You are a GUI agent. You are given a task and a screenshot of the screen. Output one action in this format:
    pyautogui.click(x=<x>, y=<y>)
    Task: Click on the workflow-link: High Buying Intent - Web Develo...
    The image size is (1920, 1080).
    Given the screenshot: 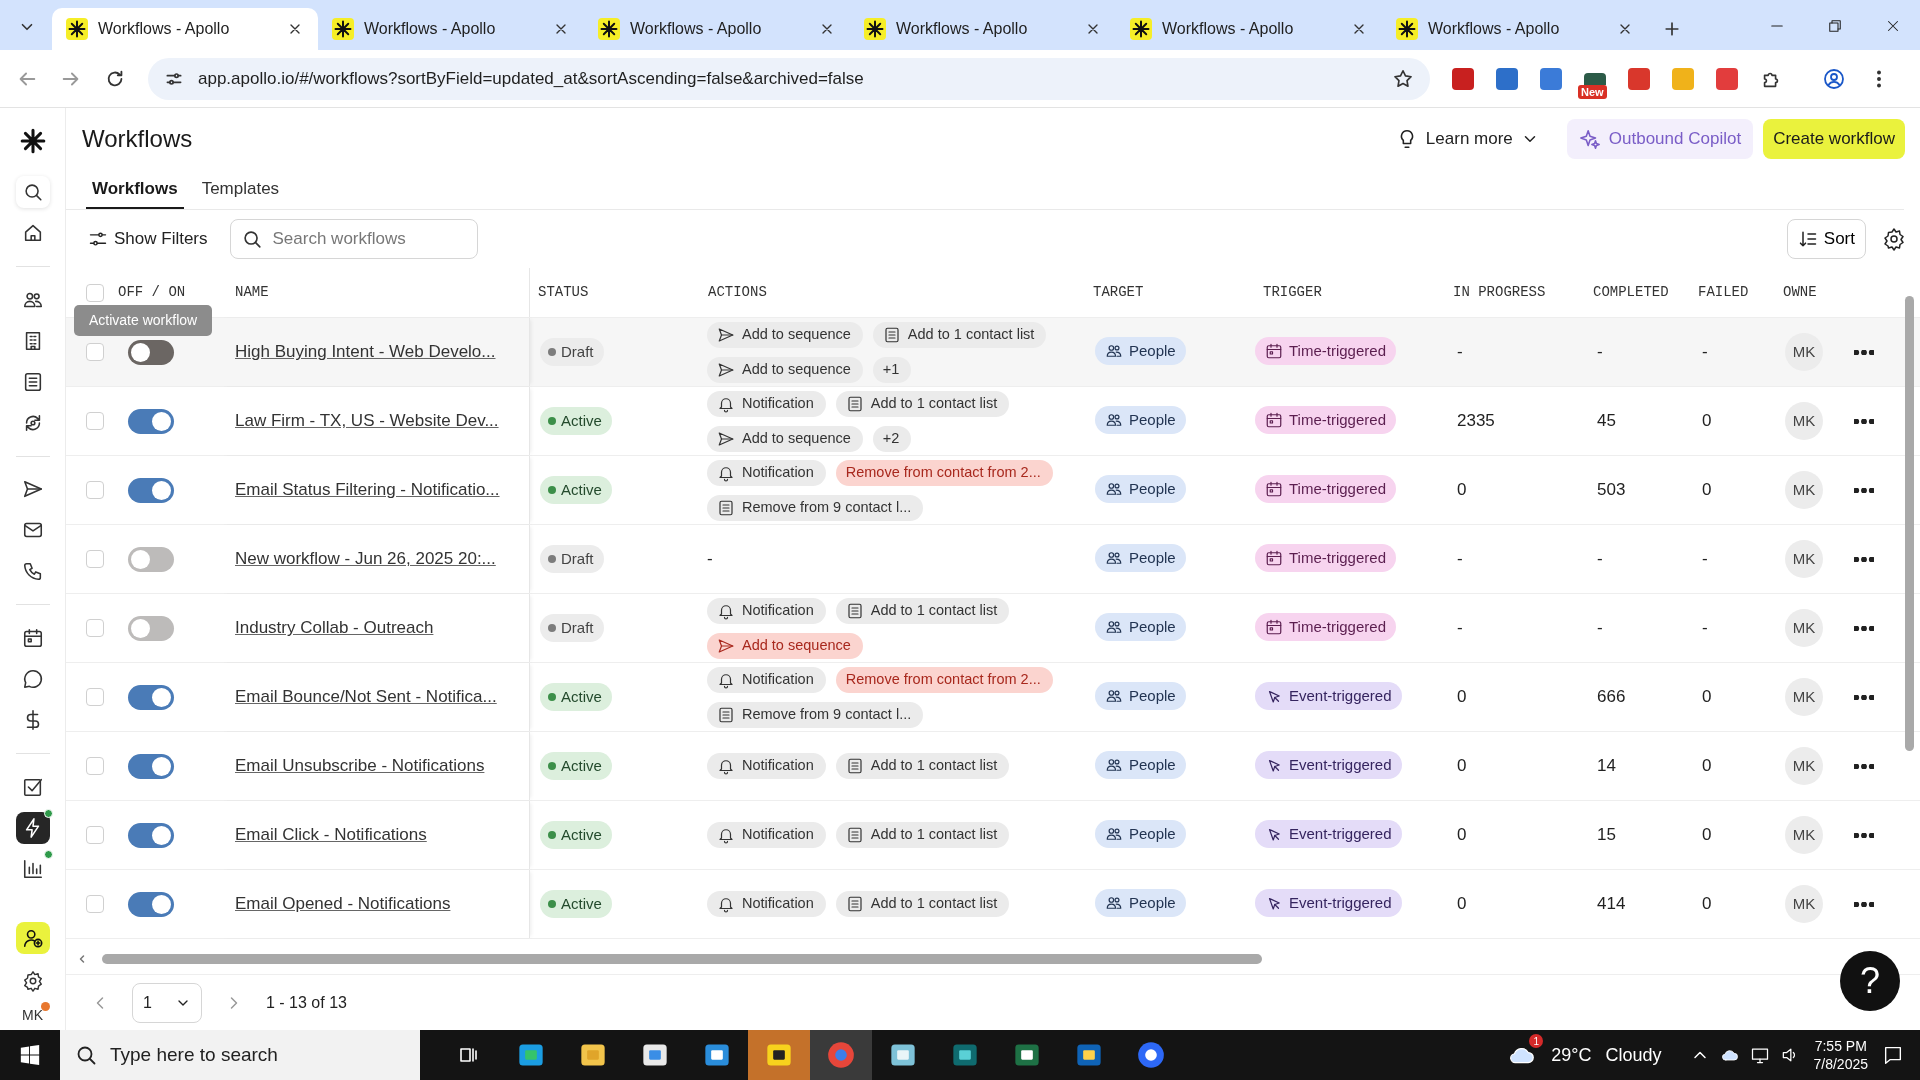 What is the action you would take?
    pyautogui.click(x=365, y=352)
    